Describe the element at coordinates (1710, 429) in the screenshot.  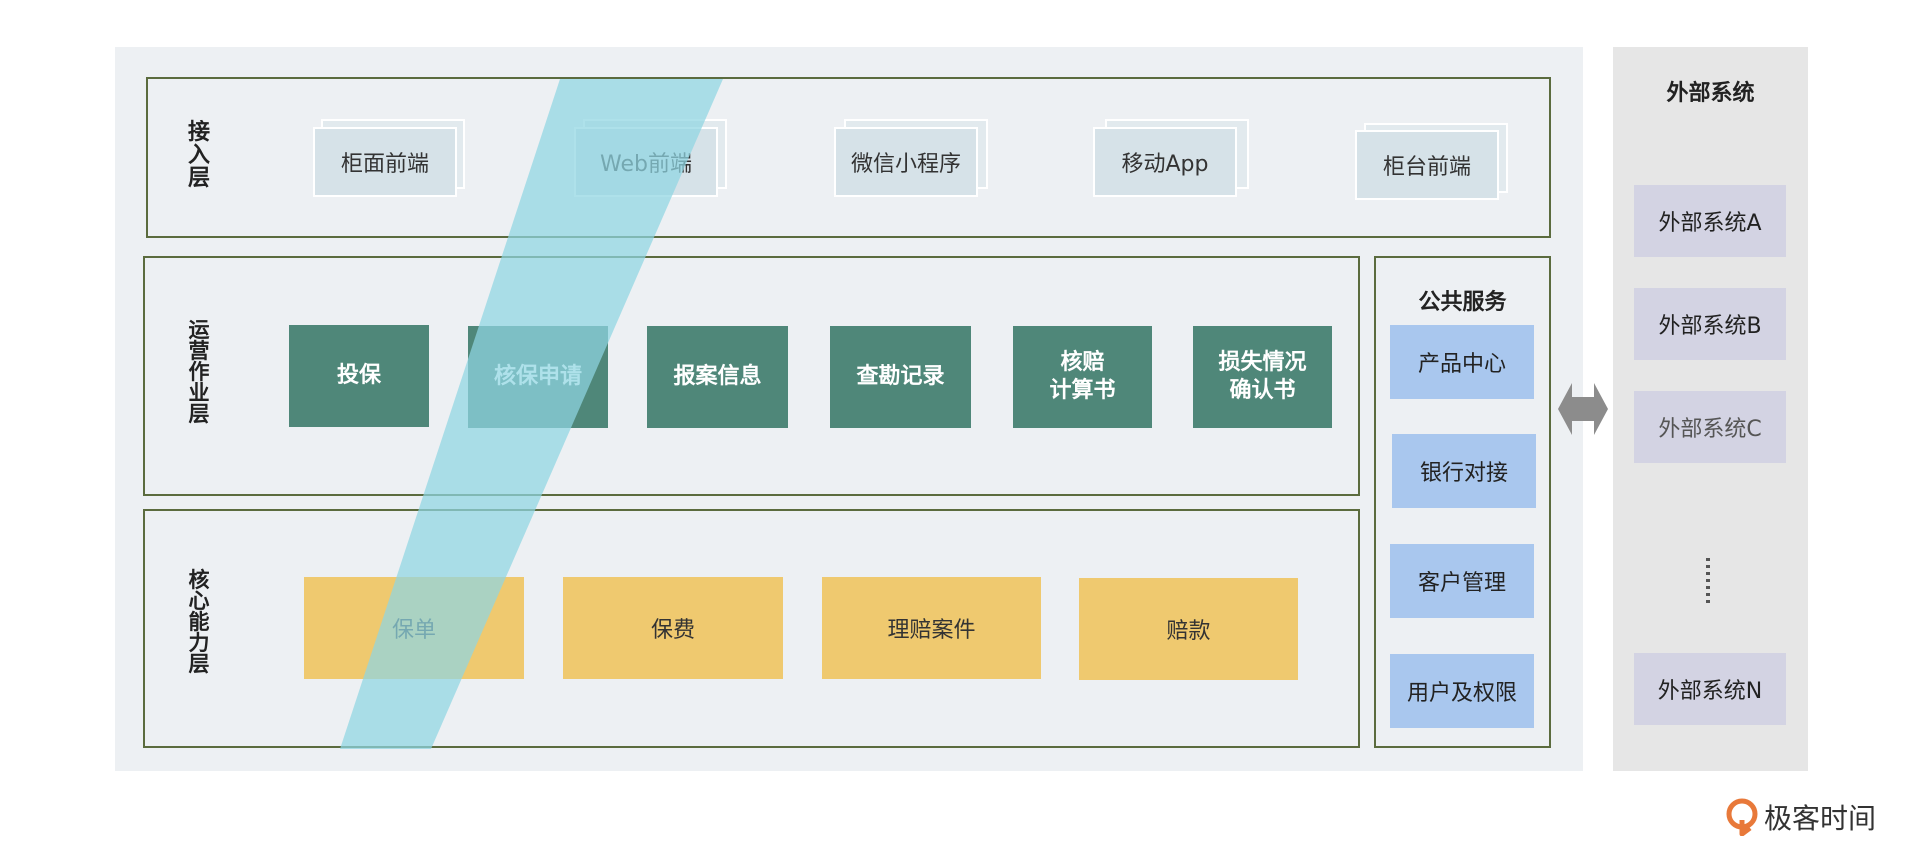
I see `external-system-label: 外部系统C` at that location.